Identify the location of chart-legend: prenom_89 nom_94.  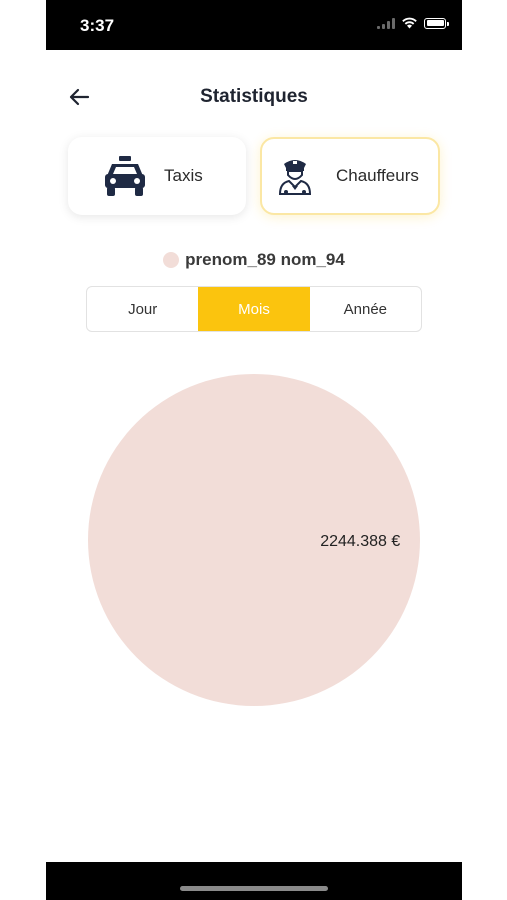
(254, 260).